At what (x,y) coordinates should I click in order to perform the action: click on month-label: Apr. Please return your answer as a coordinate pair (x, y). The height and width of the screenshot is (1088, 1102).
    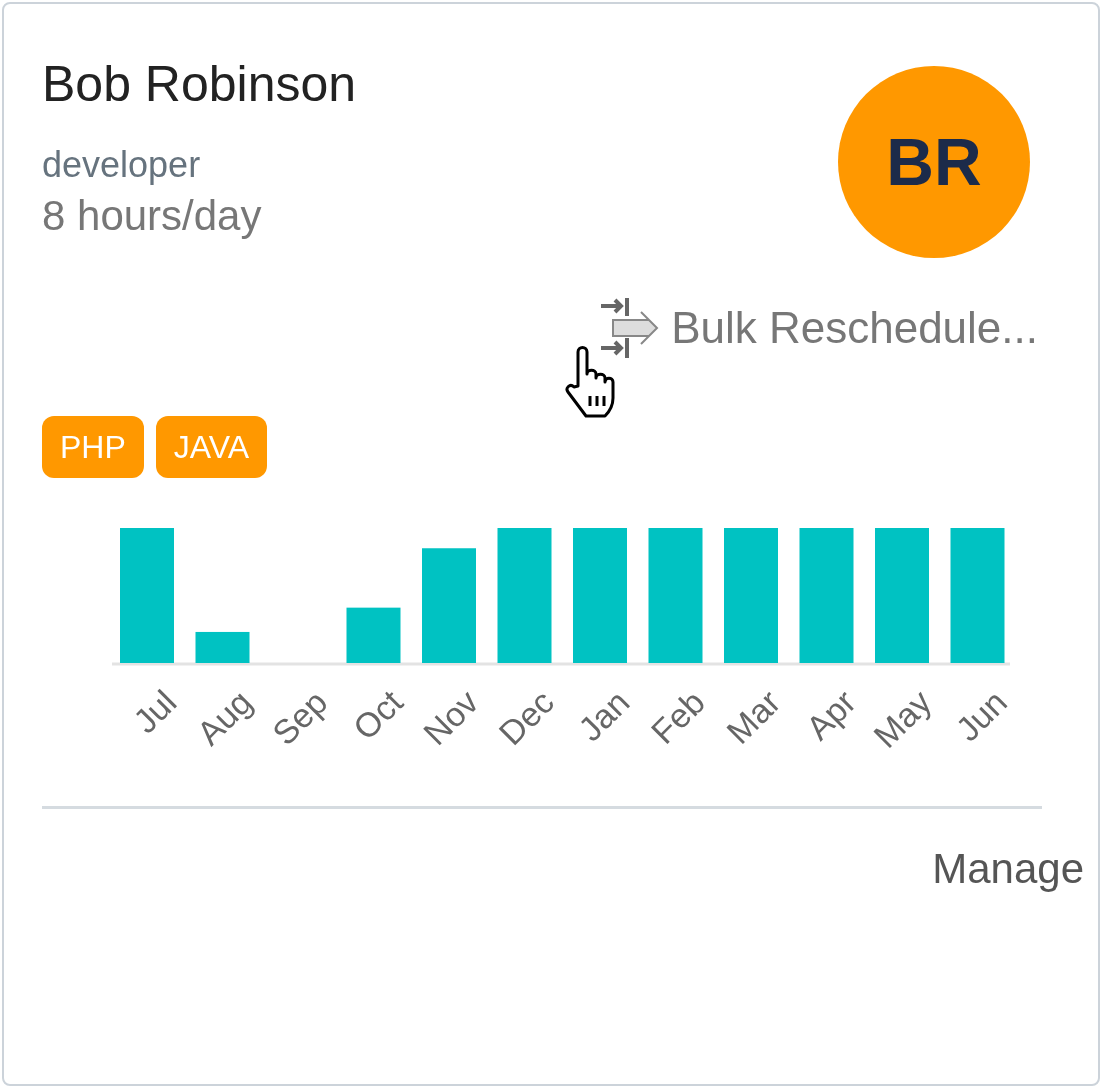
    Looking at the image, I should click on (830, 715).